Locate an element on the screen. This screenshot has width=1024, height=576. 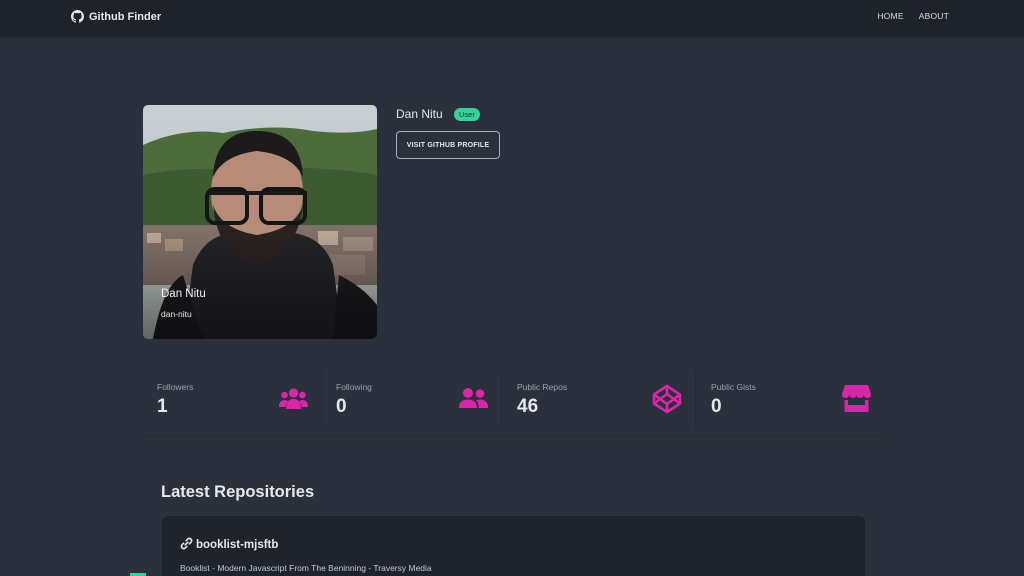
user-type-badge: User is located at coordinates (467, 114).